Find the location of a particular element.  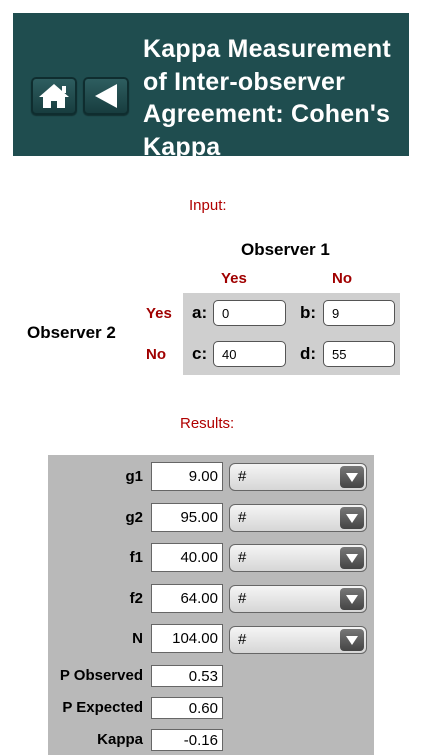

result-g2-value: 95.00 is located at coordinates (187, 517).